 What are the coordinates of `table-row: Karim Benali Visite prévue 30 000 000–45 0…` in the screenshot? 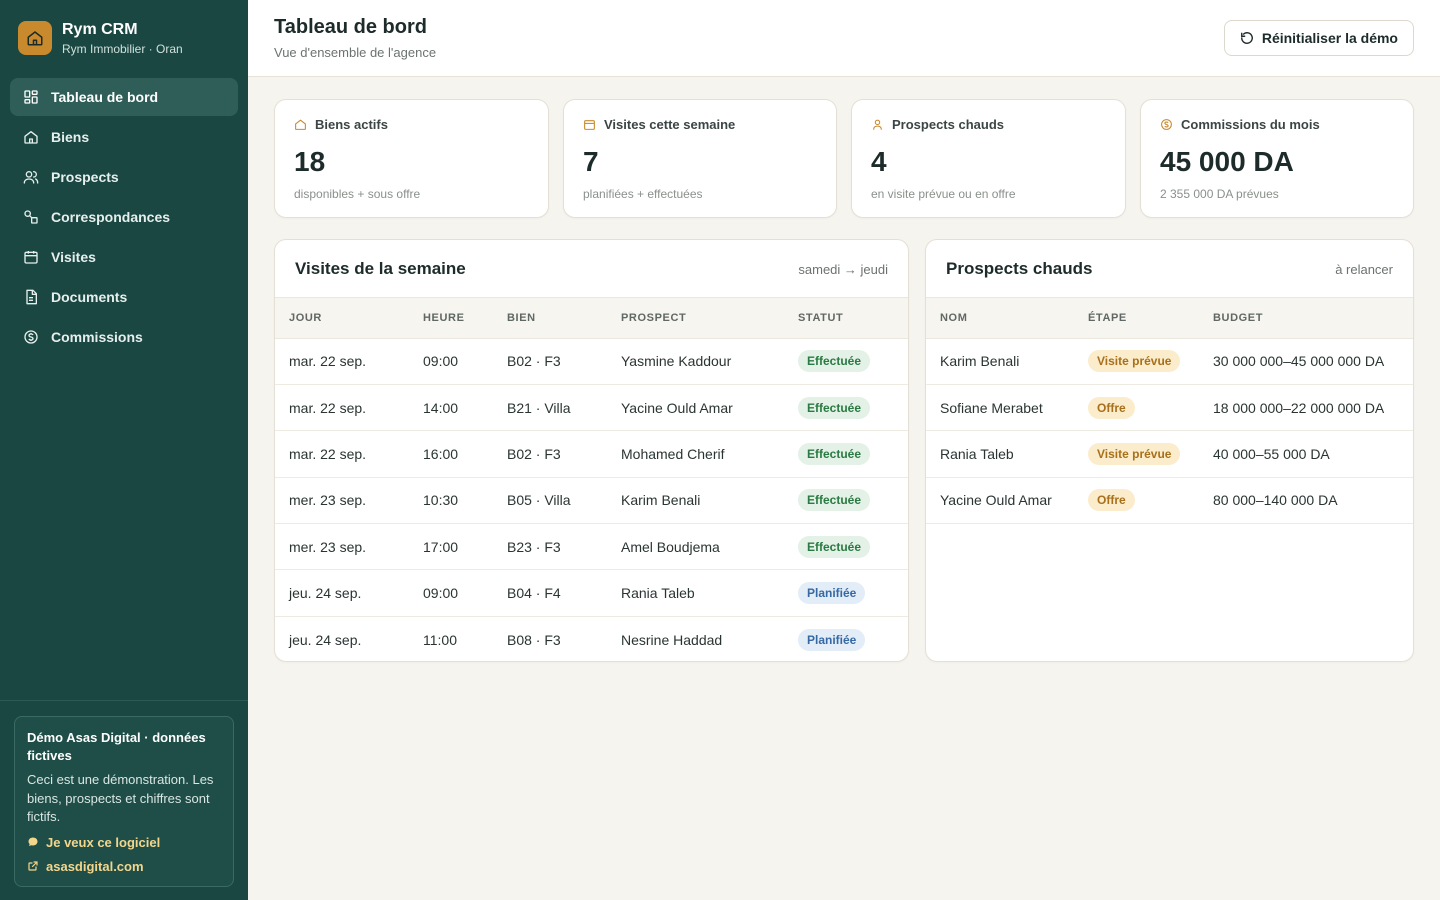 It's located at (1169, 361).